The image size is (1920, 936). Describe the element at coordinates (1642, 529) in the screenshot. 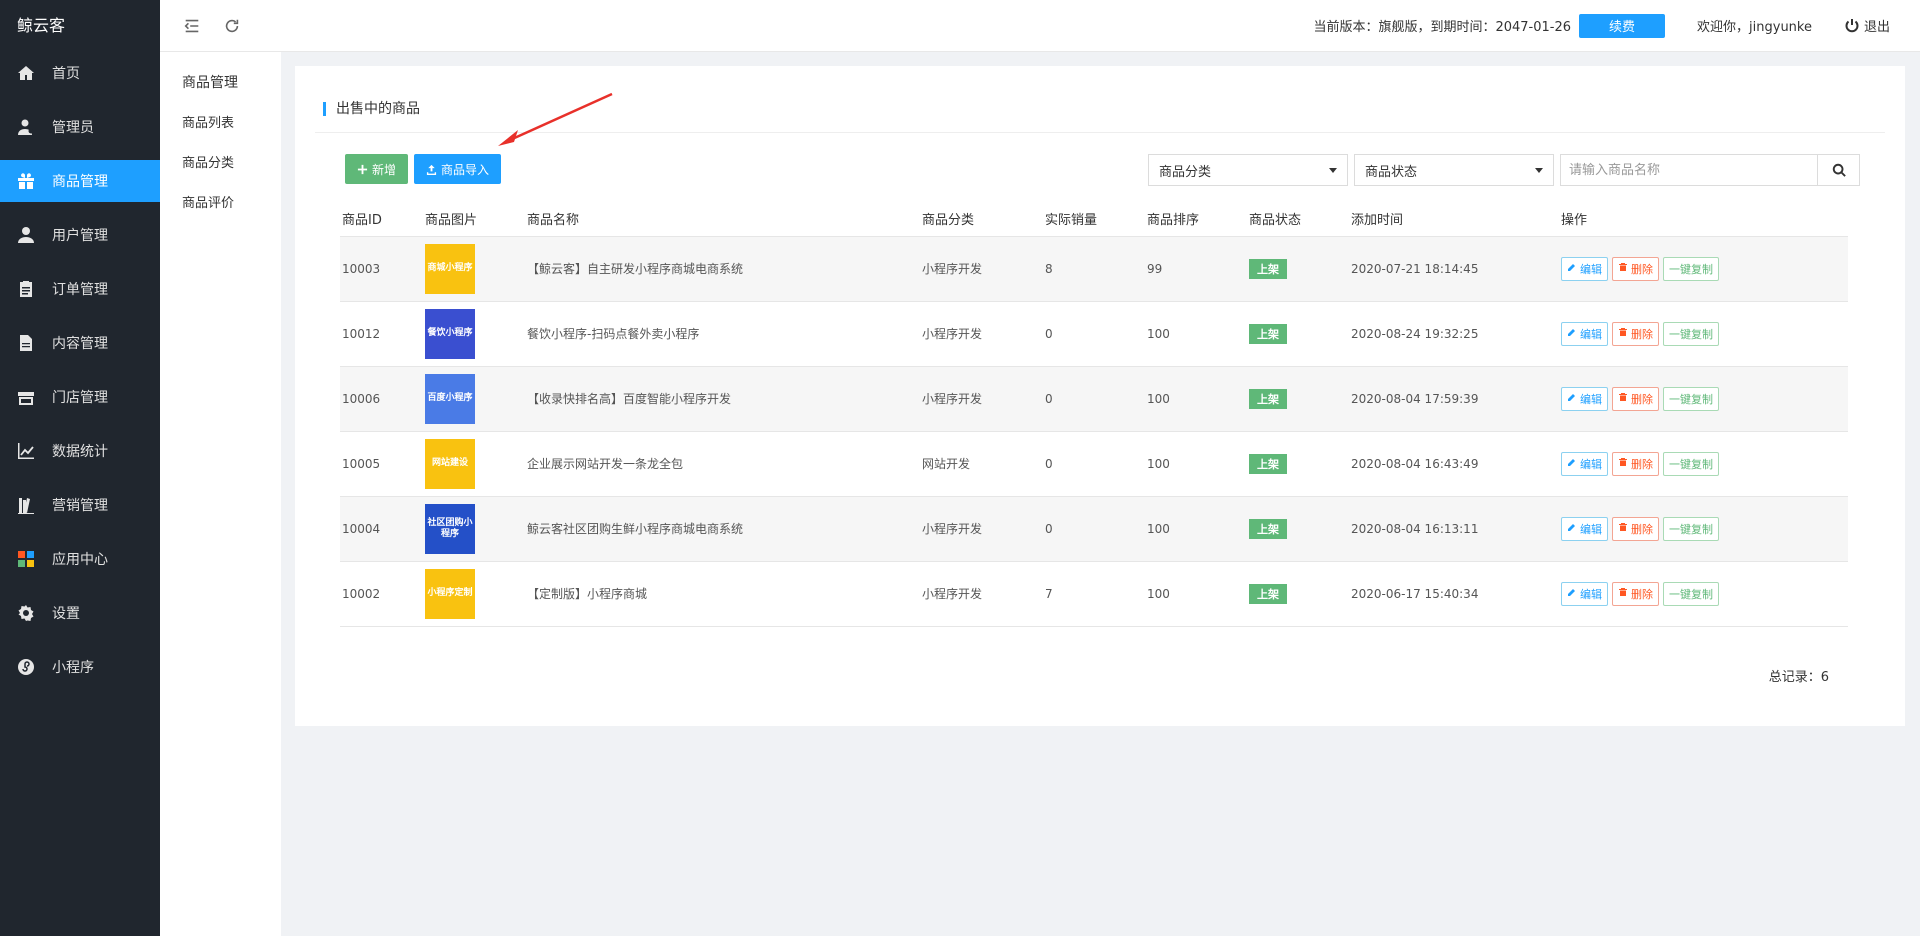

I see `delete-button-label: 删除` at that location.